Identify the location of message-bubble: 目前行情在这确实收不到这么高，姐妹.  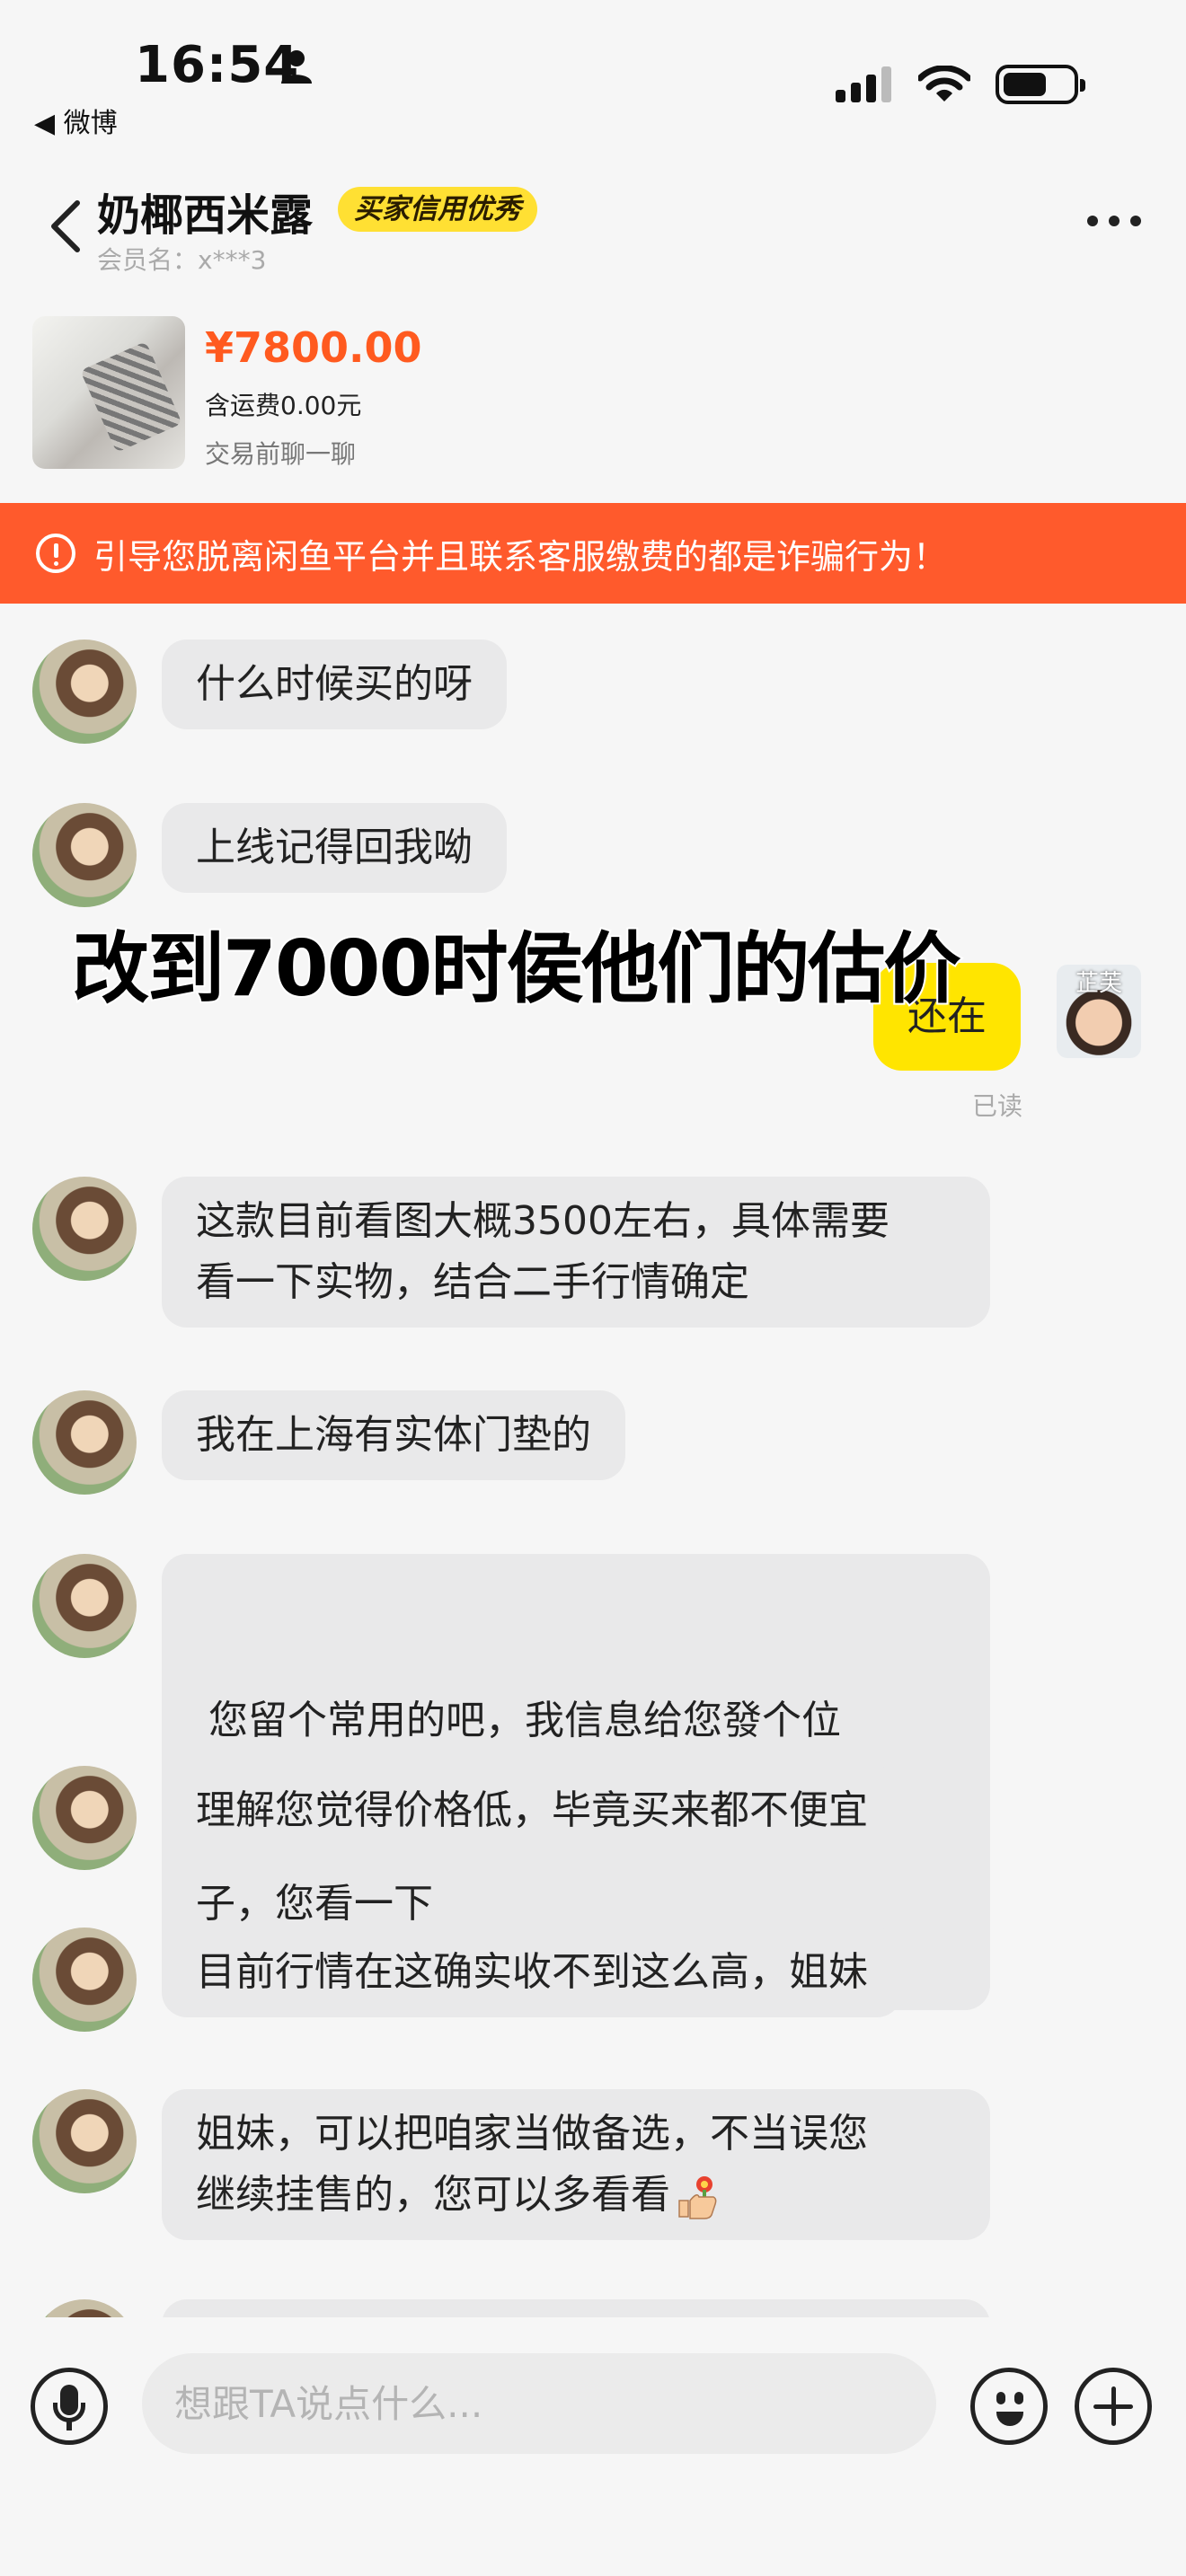
(532, 1972).